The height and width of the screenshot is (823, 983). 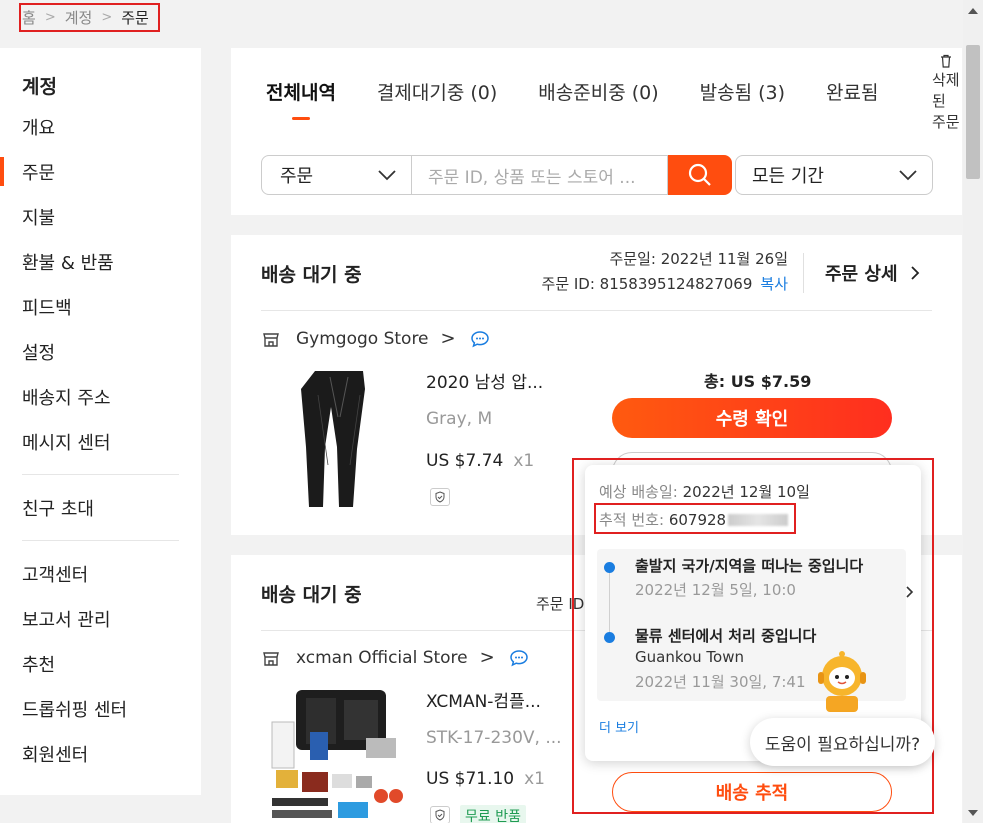 I want to click on search-button, so click(x=700, y=175).